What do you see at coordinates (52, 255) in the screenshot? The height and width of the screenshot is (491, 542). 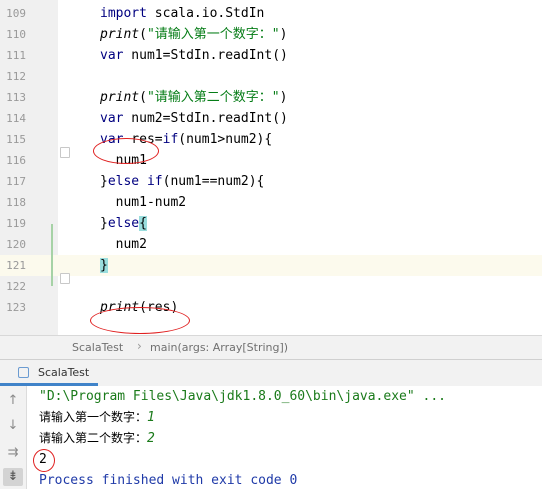 I see `change-marker` at bounding box center [52, 255].